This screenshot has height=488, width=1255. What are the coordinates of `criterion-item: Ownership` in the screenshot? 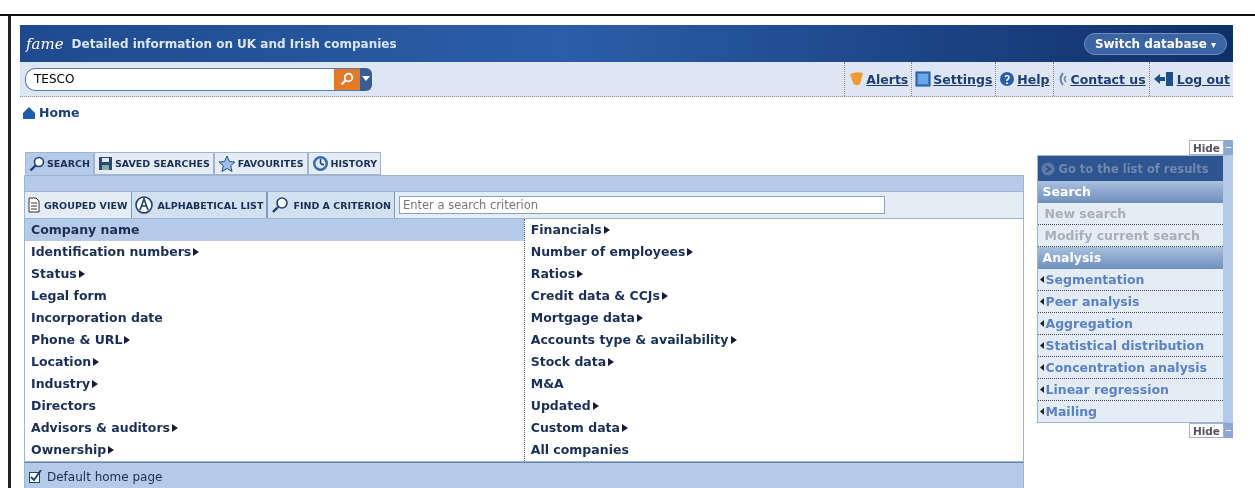 It's located at (274, 450).